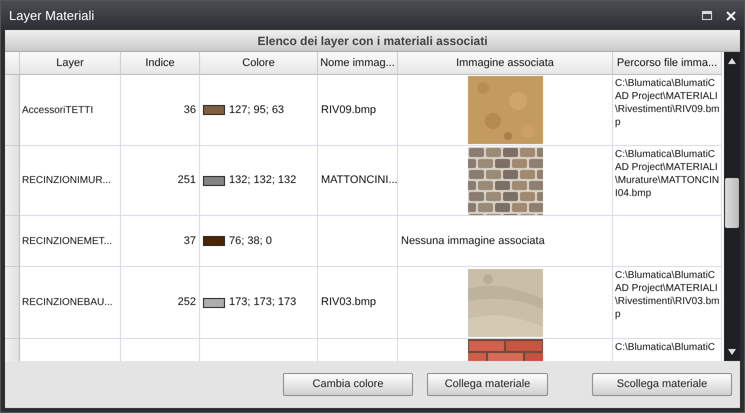  What do you see at coordinates (70, 63) in the screenshot?
I see `column-header: Layer` at bounding box center [70, 63].